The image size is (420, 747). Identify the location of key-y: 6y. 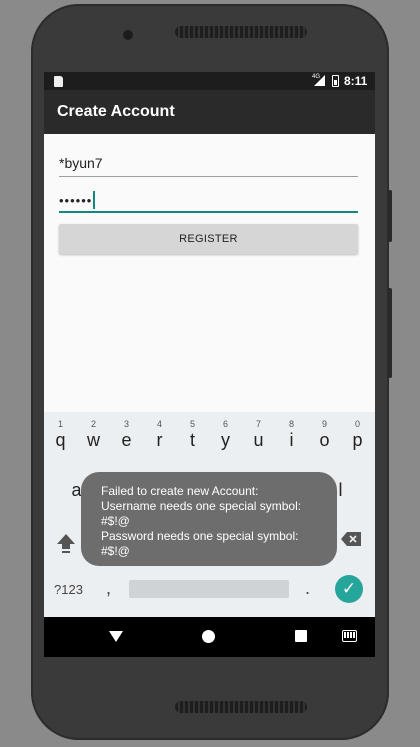
(225, 435).